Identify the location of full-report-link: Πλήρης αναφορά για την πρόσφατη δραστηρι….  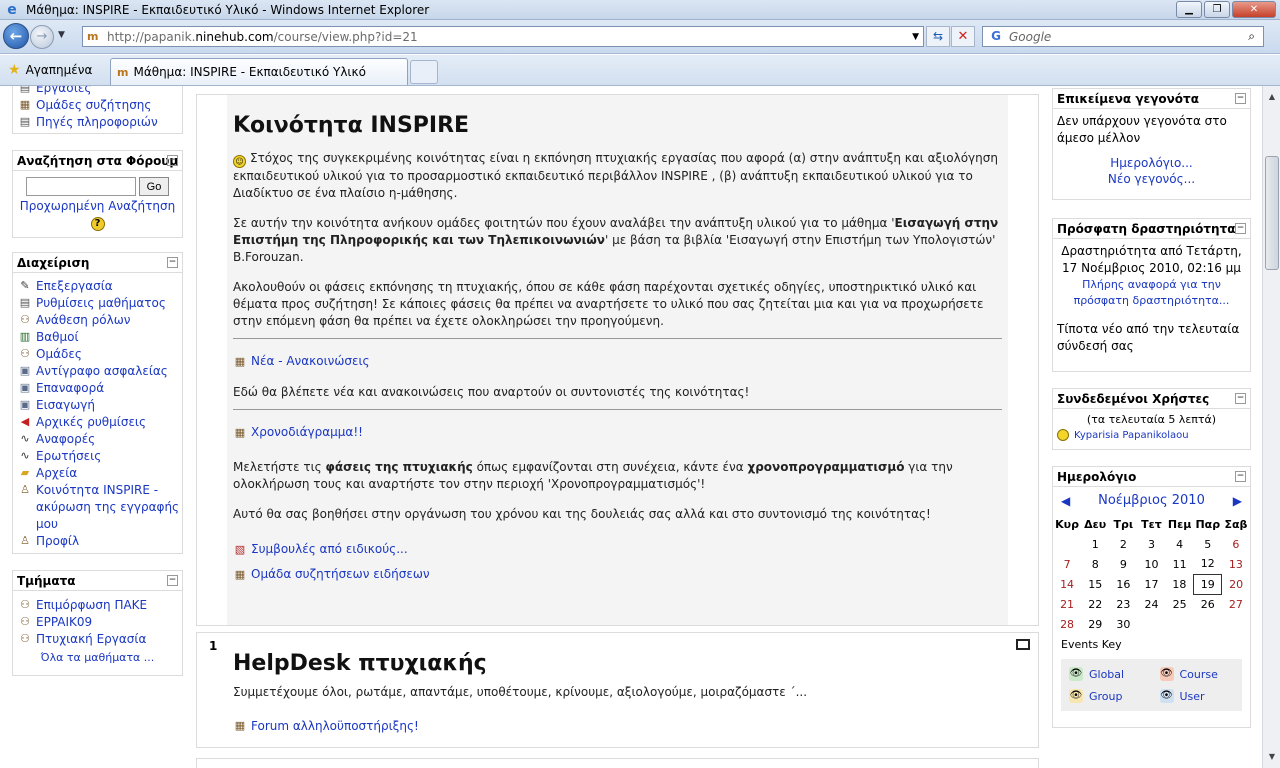
(1152, 292).